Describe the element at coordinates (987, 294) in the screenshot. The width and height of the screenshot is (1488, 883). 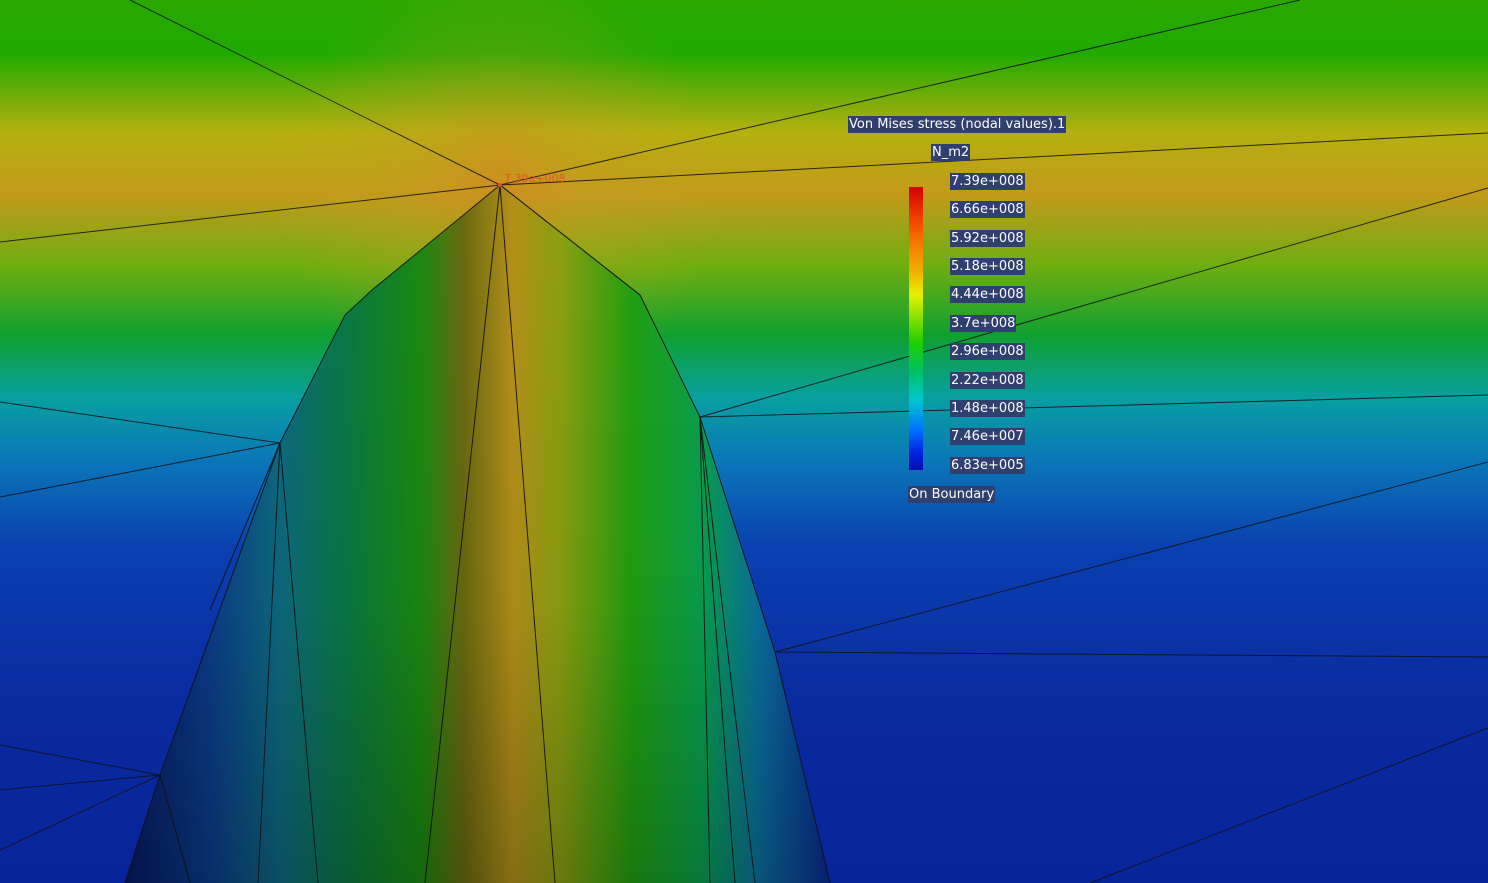
I see `legend-tick: 4.44e+008` at that location.